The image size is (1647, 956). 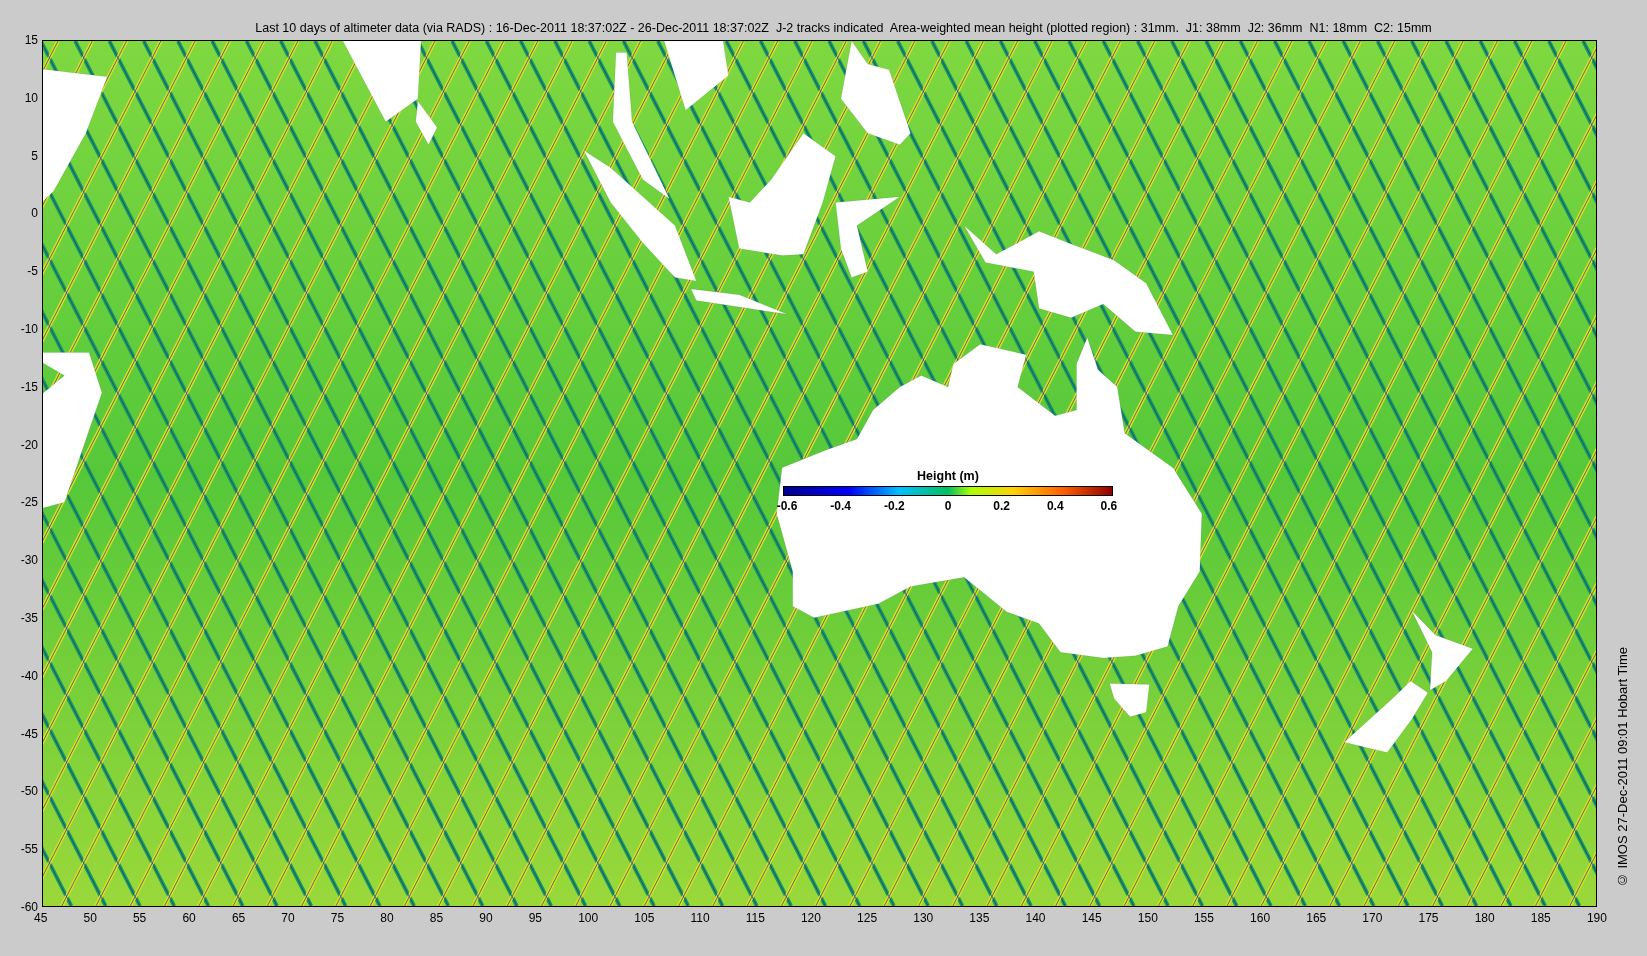 What do you see at coordinates (1055, 506) in the screenshot?
I see `colorbar-tick-label: 0.4` at bounding box center [1055, 506].